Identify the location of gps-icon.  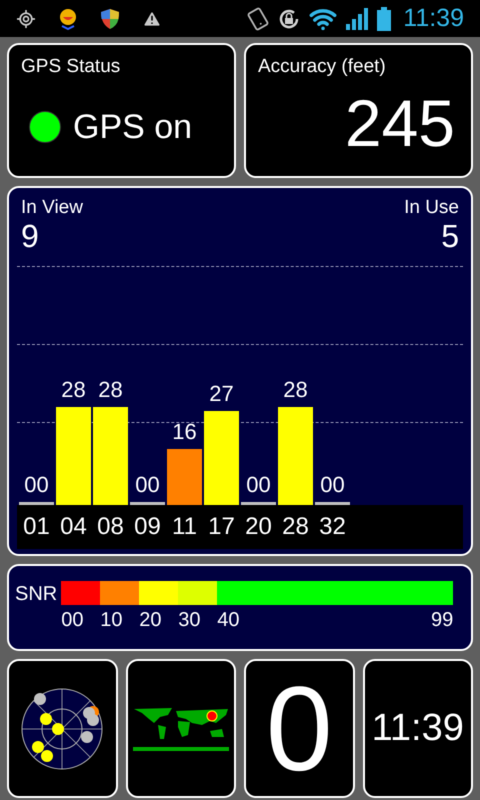
(26, 18).